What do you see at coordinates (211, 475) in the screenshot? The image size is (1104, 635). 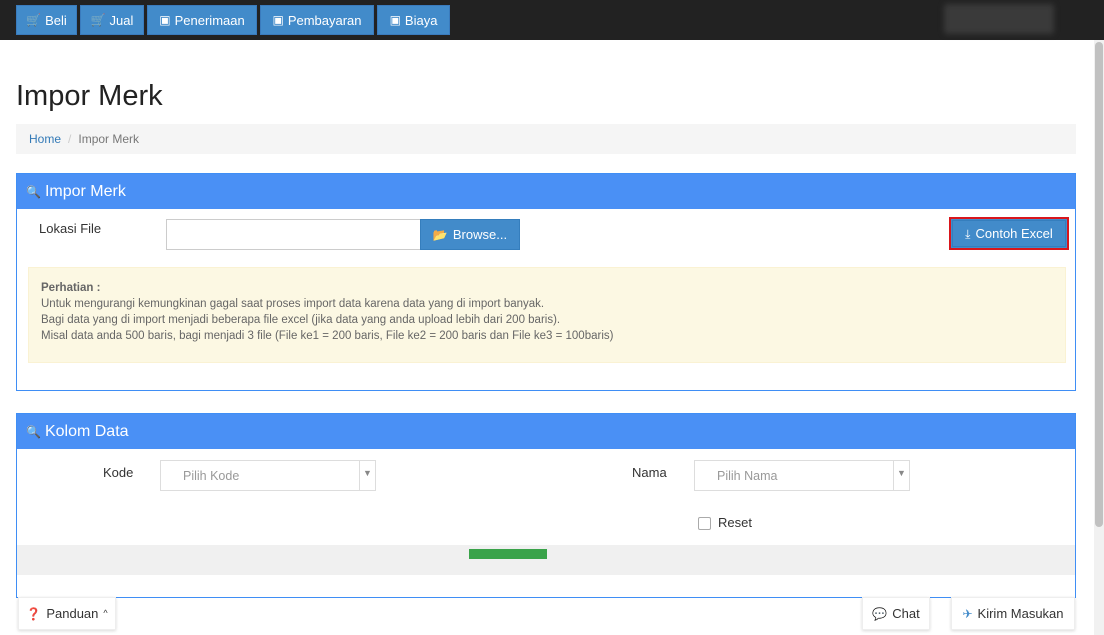 I see `kode-select-placeholder: Pilih Kode` at bounding box center [211, 475].